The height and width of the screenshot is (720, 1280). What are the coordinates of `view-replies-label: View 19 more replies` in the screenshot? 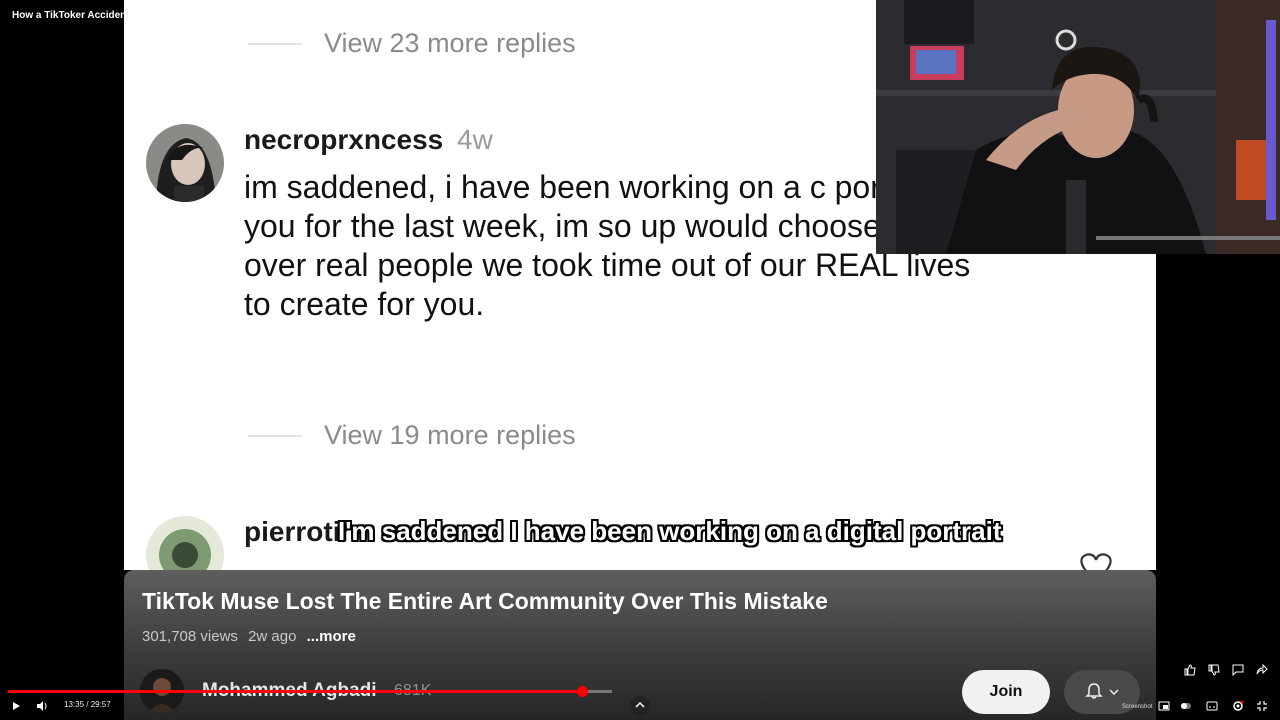 It's located at (450, 435).